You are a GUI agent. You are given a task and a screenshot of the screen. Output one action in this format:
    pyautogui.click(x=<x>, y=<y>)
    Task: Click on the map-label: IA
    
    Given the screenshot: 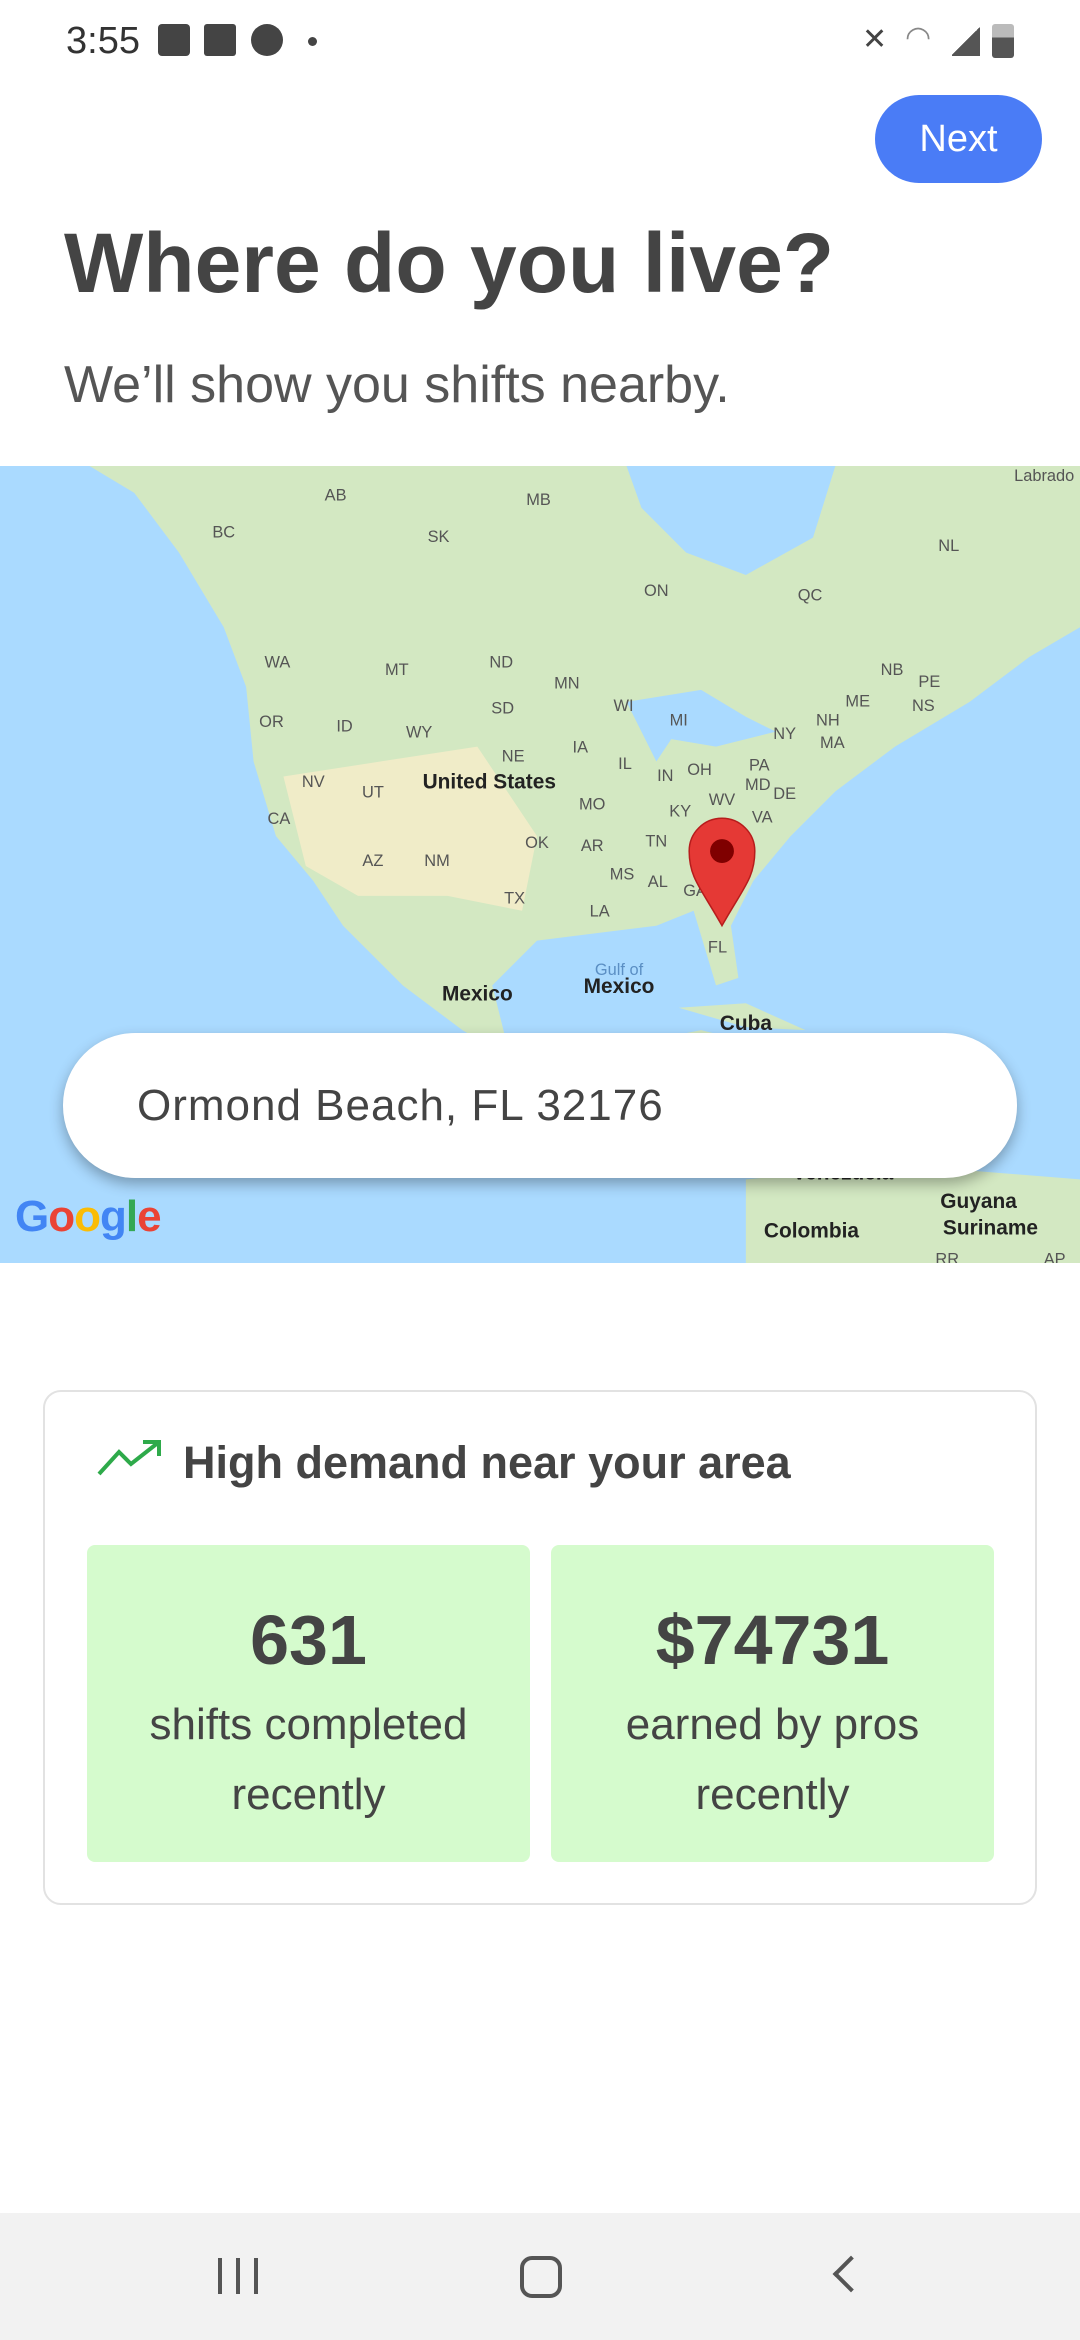 What is the action you would take?
    pyautogui.click(x=581, y=748)
    